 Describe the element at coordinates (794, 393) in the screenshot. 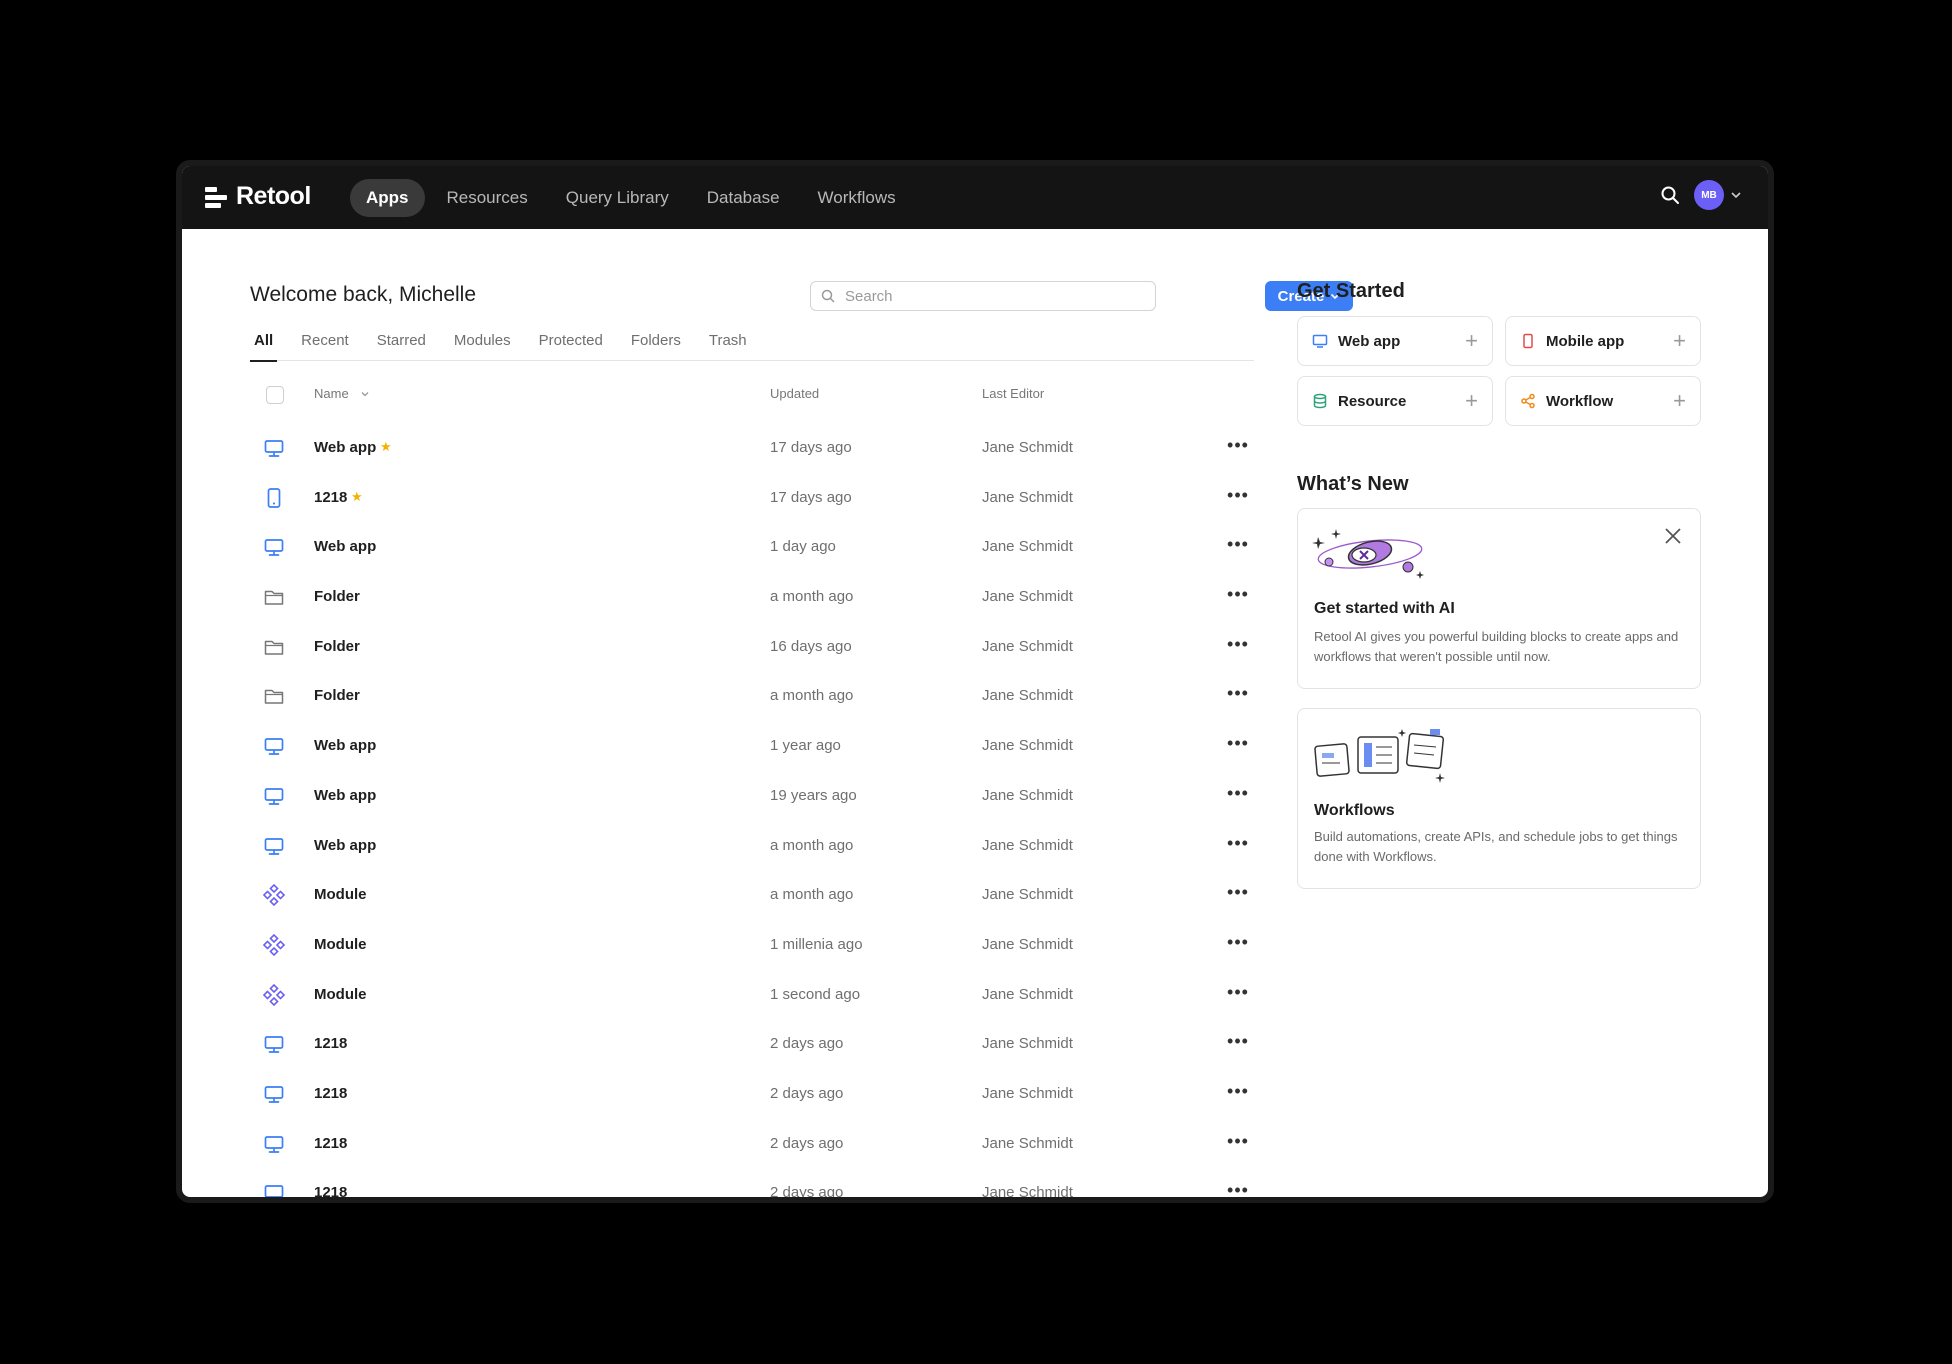

I see `column-updated: Updated` at that location.